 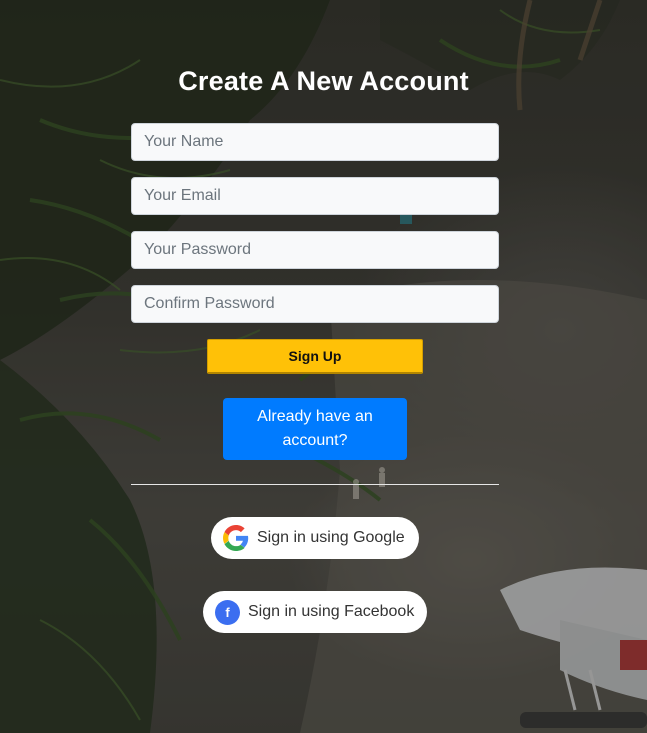 I want to click on email-field, so click(x=315, y=196).